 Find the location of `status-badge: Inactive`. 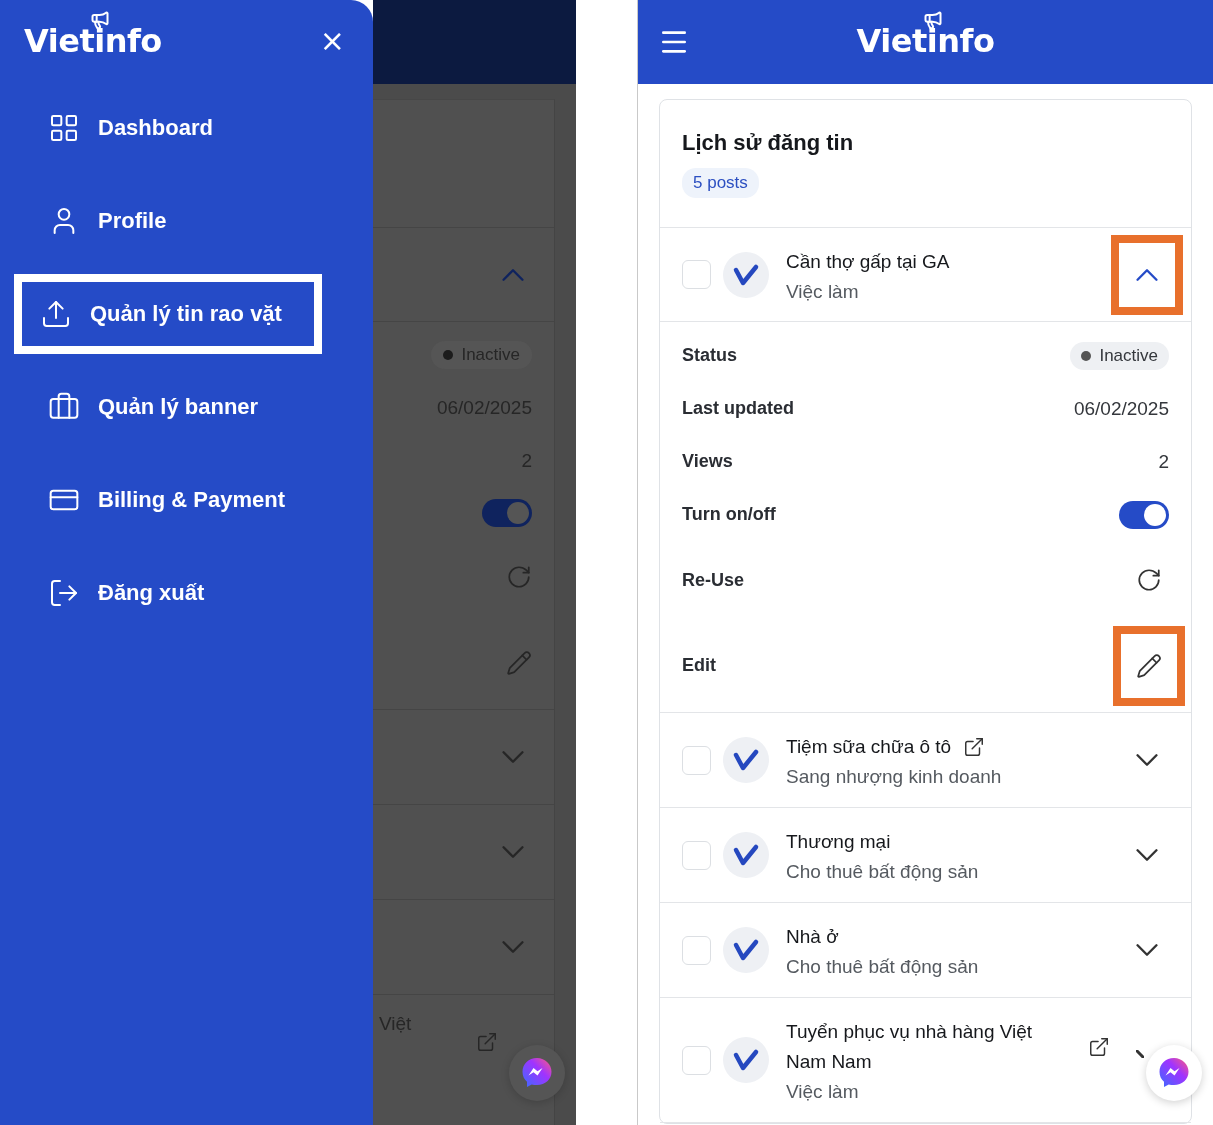

status-badge: Inactive is located at coordinates (1119, 355).